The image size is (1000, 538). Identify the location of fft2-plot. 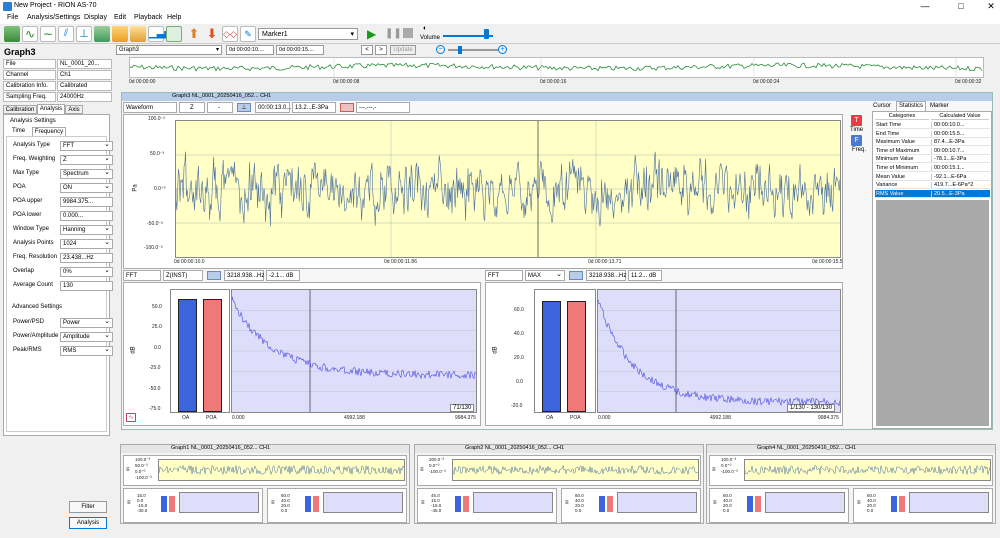
(719, 351).